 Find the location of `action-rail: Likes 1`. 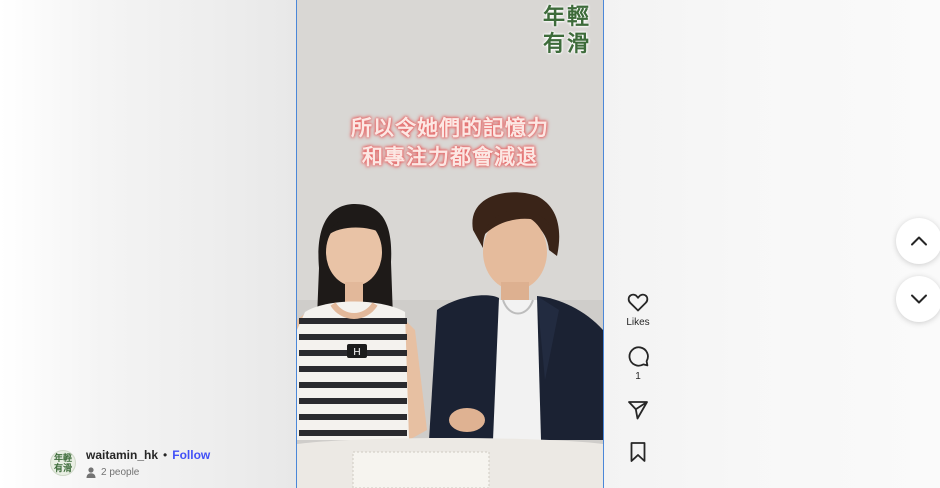

action-rail: Likes 1 is located at coordinates (638, 377).